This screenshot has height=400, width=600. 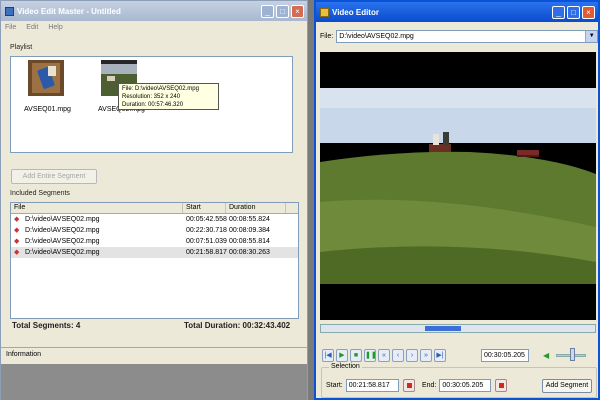 I want to click on set-start-button, so click(x=408, y=385).